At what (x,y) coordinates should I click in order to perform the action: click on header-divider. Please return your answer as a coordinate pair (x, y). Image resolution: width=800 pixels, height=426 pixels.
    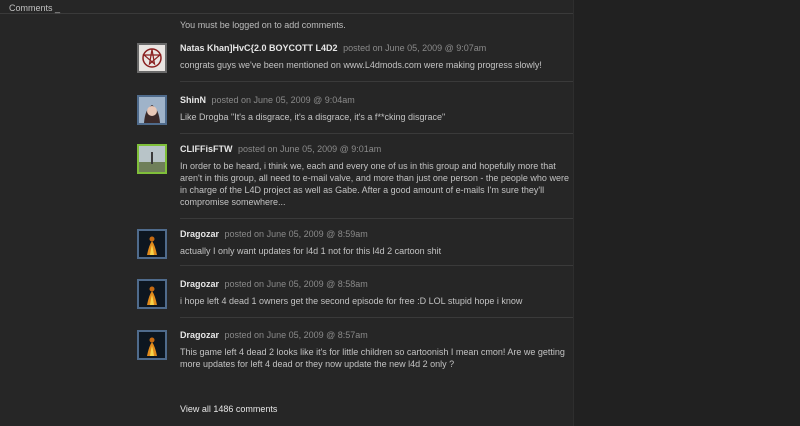
    Looking at the image, I should click on (286, 13).